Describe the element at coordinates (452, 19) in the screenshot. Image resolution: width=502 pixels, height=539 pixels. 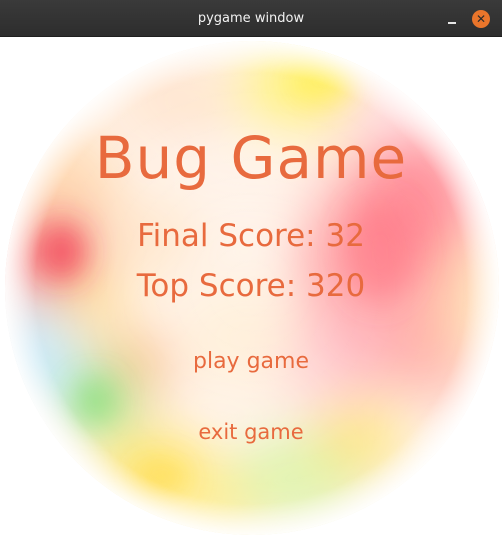
I see `minimize-button` at that location.